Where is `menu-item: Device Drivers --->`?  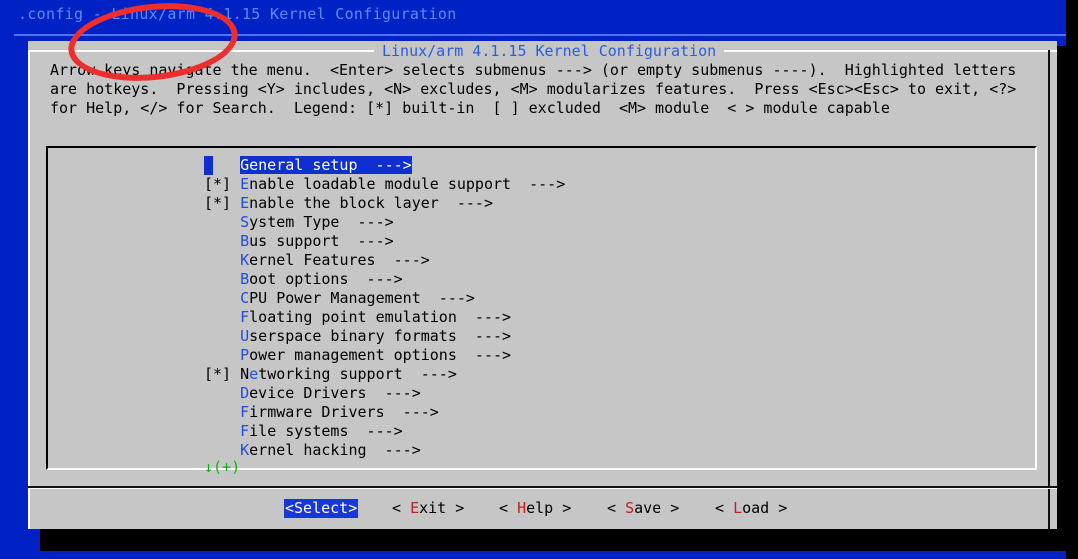
menu-item: Device Drivers ---> is located at coordinates (312, 393).